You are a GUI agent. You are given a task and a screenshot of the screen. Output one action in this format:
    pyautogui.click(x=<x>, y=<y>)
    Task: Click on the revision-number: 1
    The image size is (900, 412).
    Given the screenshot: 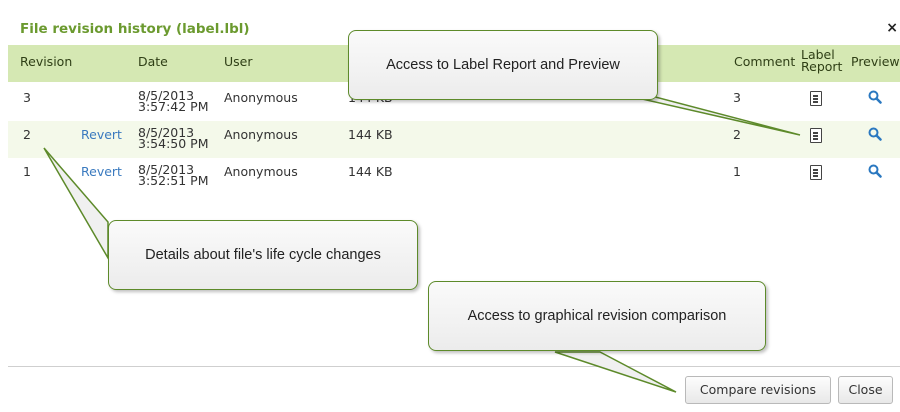 What is the action you would take?
    pyautogui.click(x=27, y=171)
    